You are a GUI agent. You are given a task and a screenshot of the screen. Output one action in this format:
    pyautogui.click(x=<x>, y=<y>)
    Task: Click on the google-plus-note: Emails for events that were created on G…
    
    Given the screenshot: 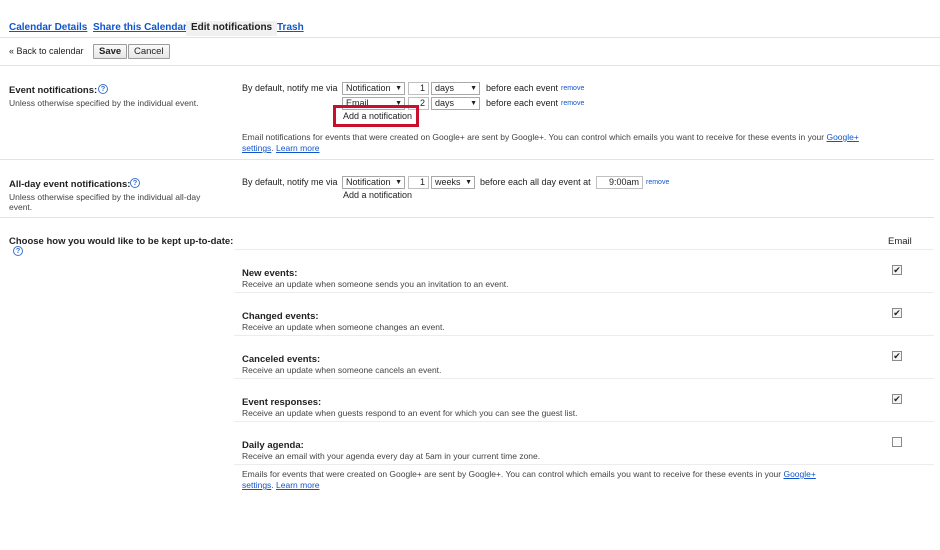 What is the action you would take?
    pyautogui.click(x=529, y=479)
    